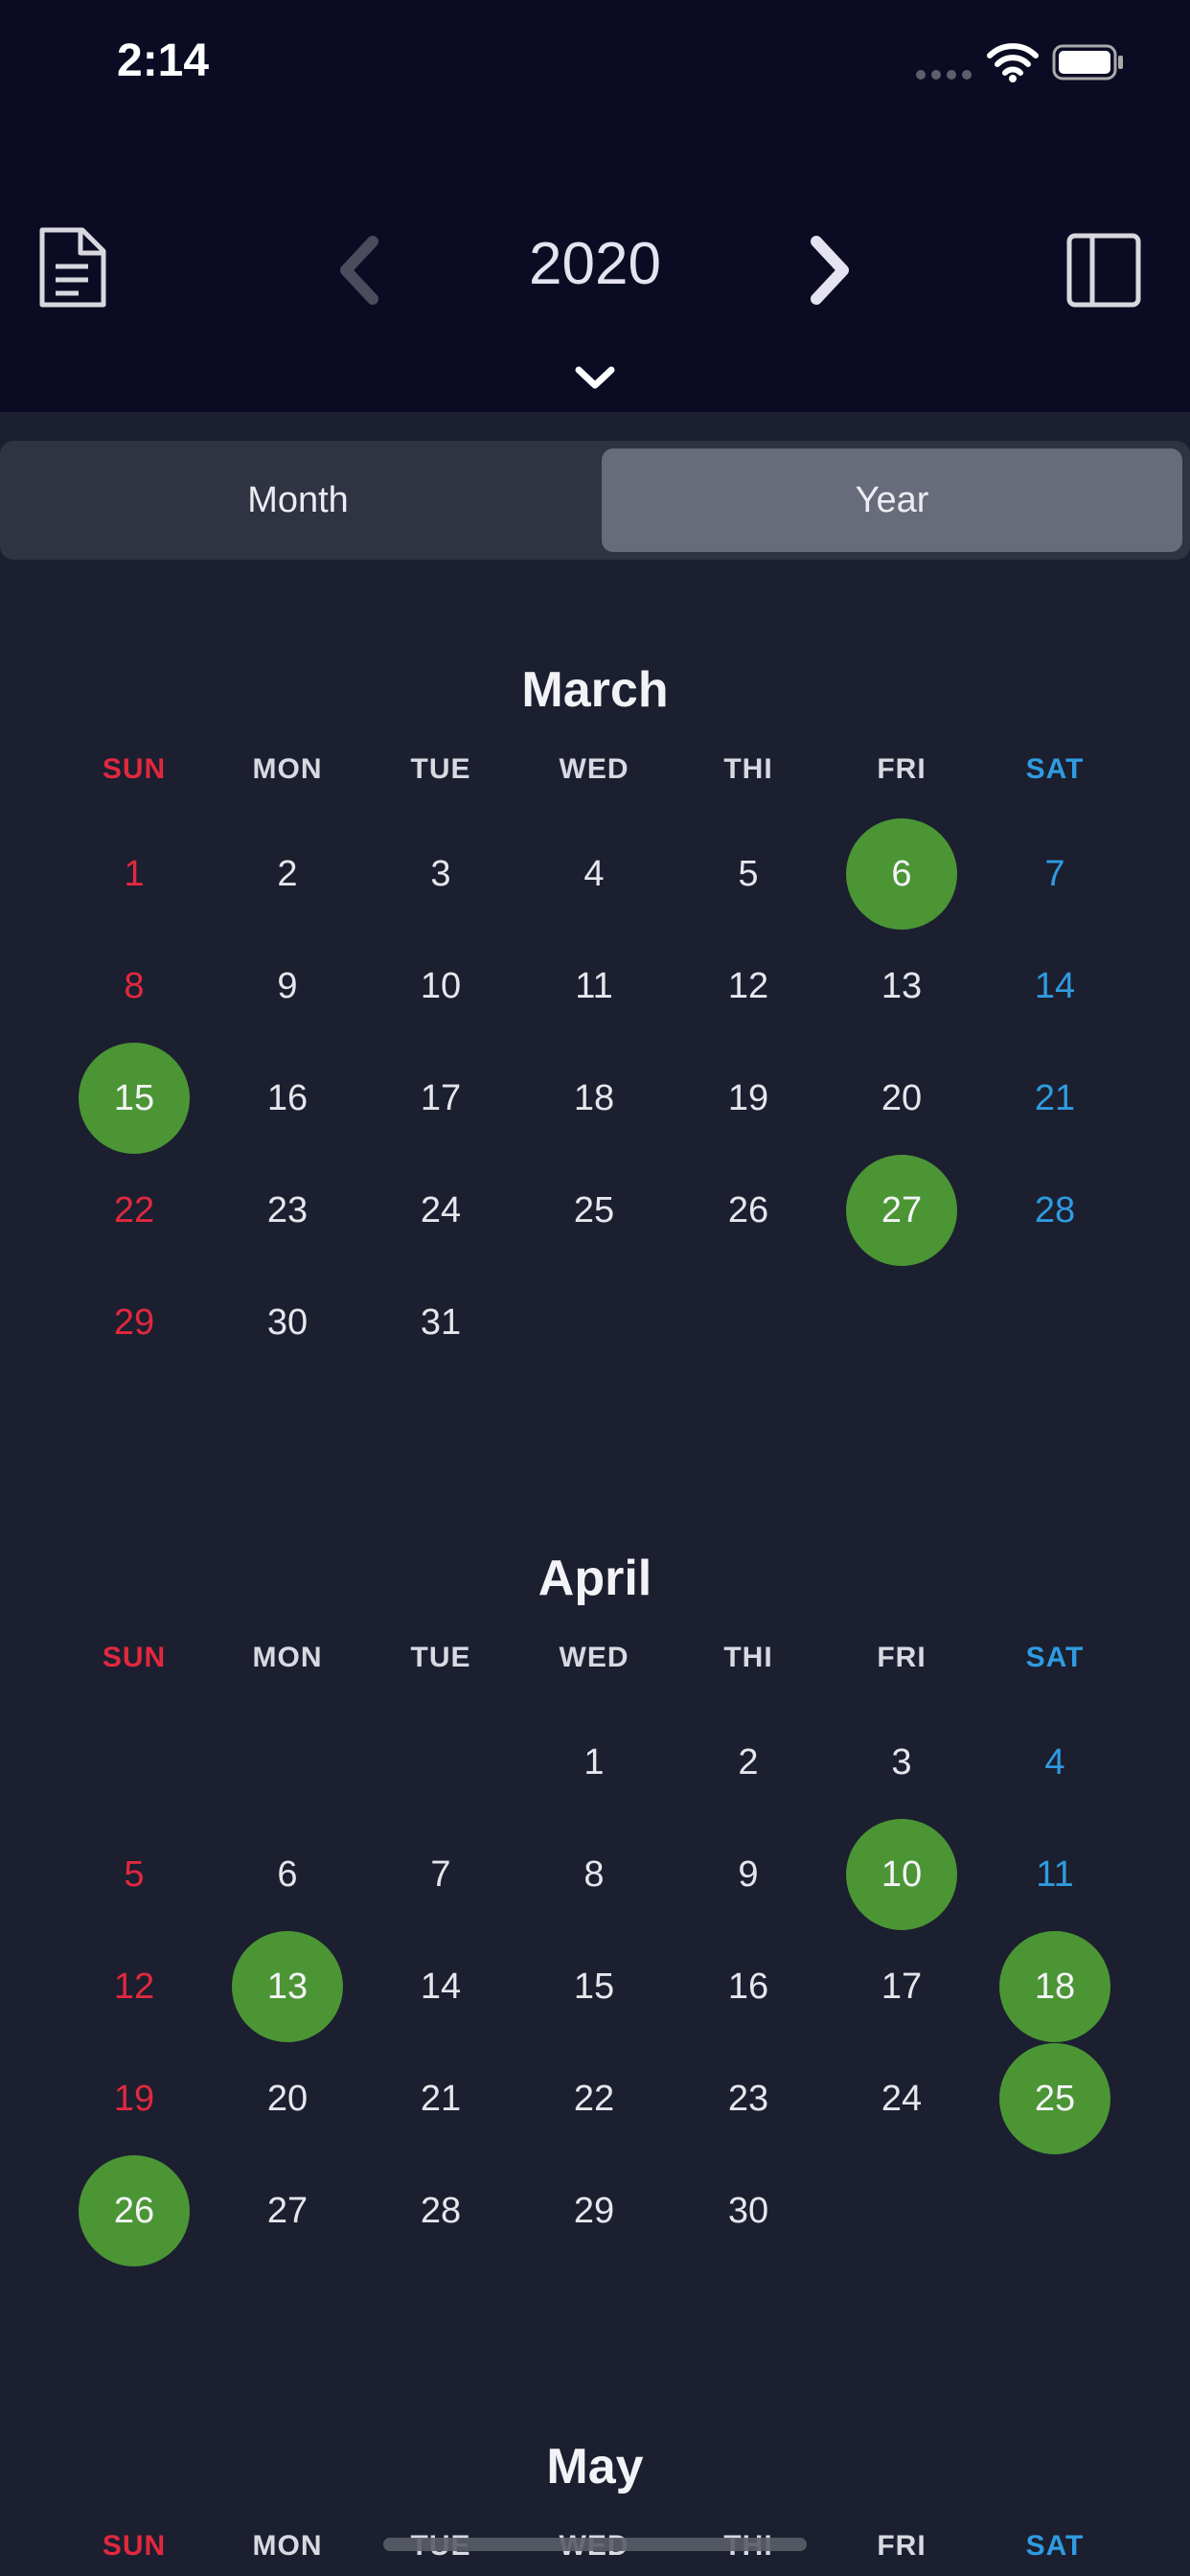  What do you see at coordinates (892, 500) in the screenshot?
I see `tab-year: Year` at bounding box center [892, 500].